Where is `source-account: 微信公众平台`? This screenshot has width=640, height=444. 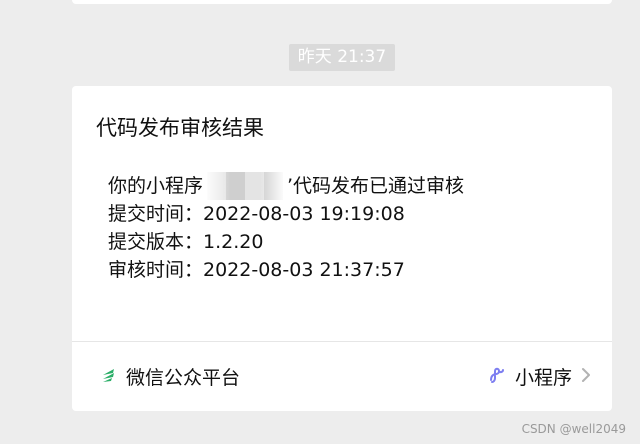 source-account: 微信公众平台 is located at coordinates (170, 376).